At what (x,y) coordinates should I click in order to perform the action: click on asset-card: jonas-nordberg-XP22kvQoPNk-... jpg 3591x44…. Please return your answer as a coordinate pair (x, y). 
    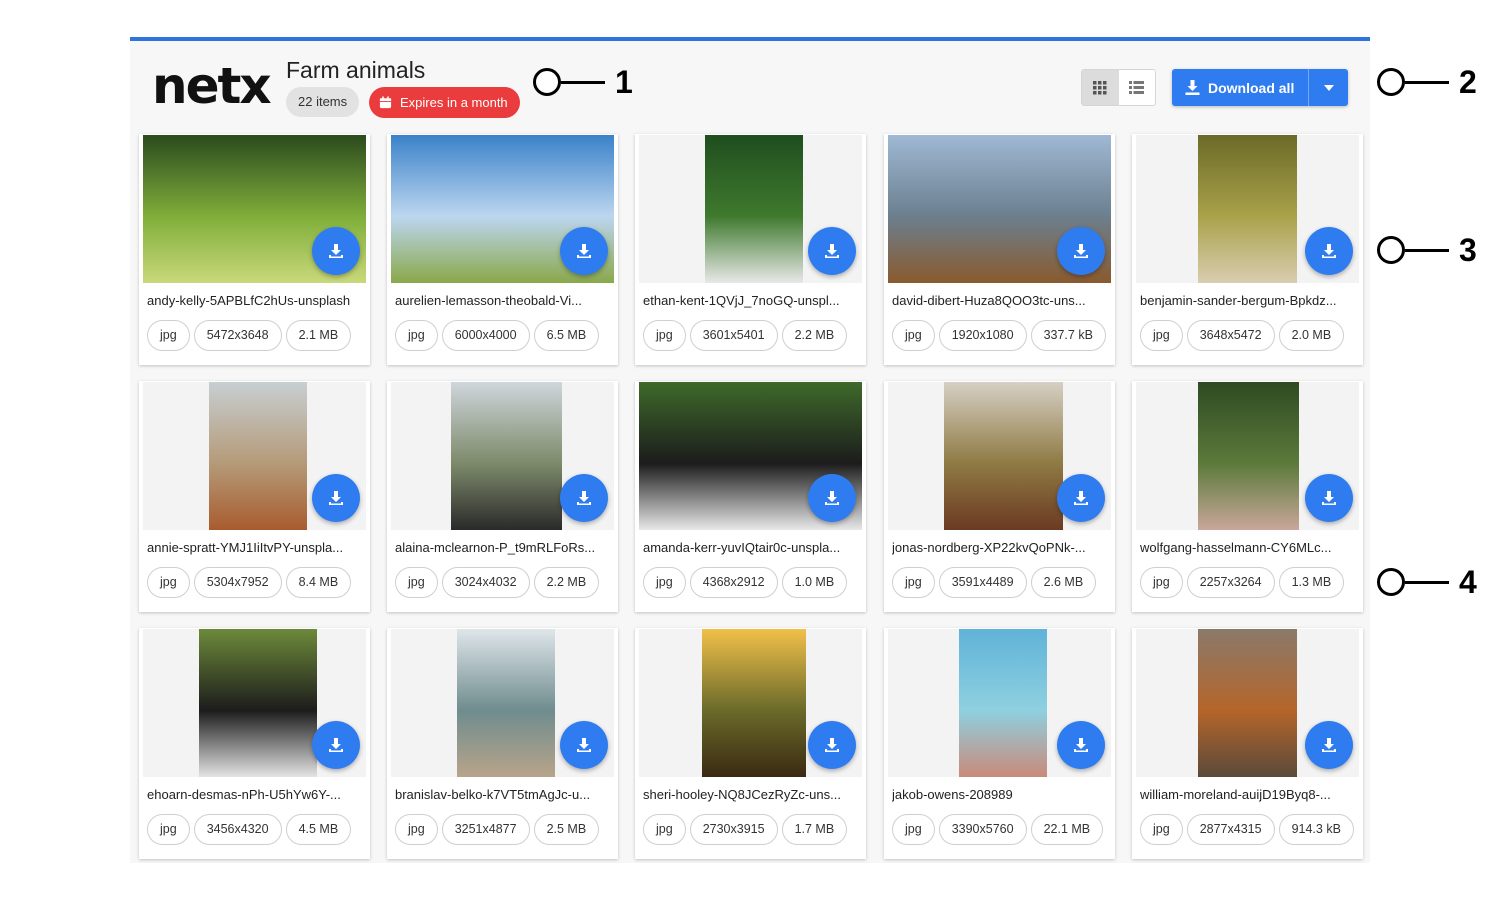
    Looking at the image, I should click on (999, 496).